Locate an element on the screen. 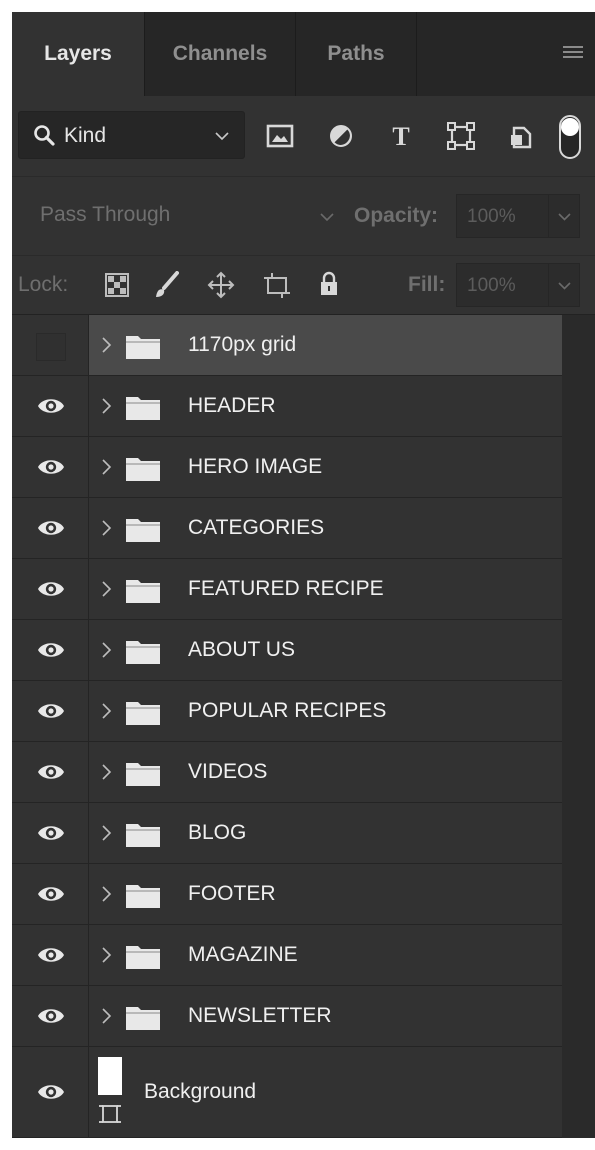 The image size is (595, 1150). opacity-input: 100% is located at coordinates (502, 216).